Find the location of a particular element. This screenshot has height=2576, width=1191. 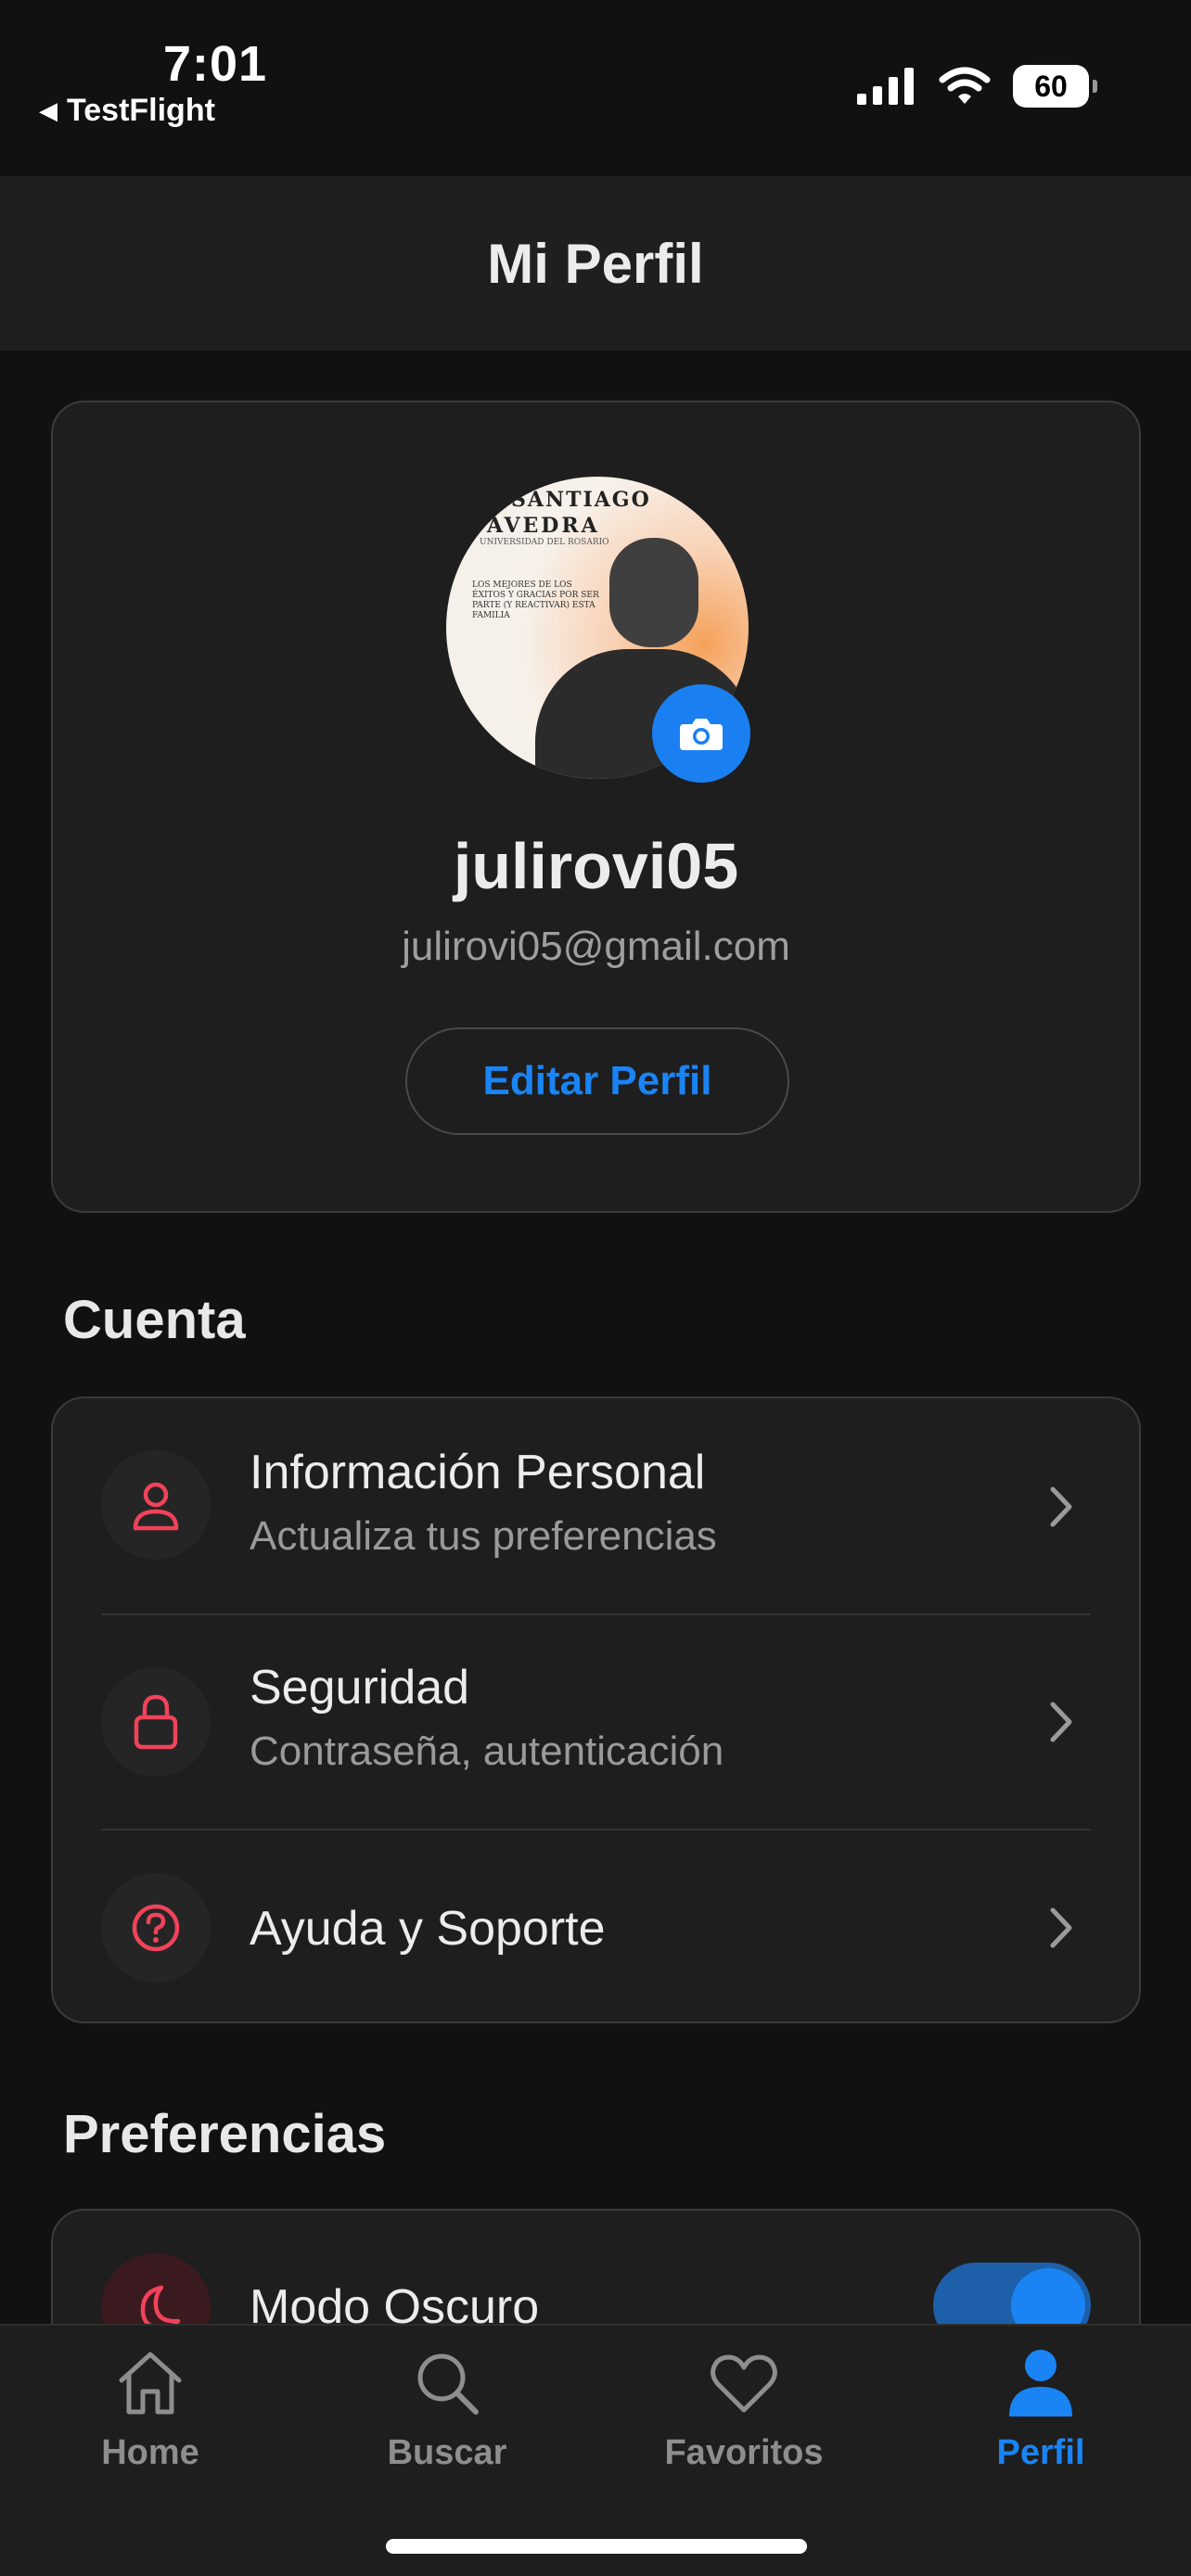

back-triangle-icon: ◀ is located at coordinates (48, 110).